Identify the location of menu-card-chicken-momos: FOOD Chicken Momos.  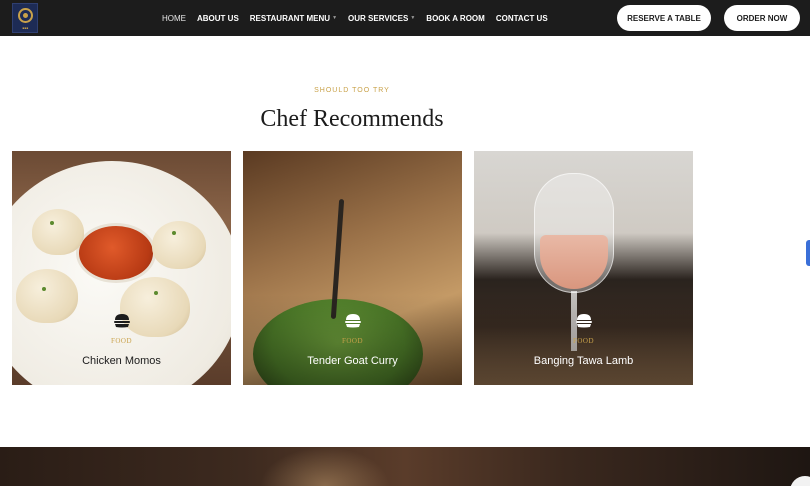
(121, 268).